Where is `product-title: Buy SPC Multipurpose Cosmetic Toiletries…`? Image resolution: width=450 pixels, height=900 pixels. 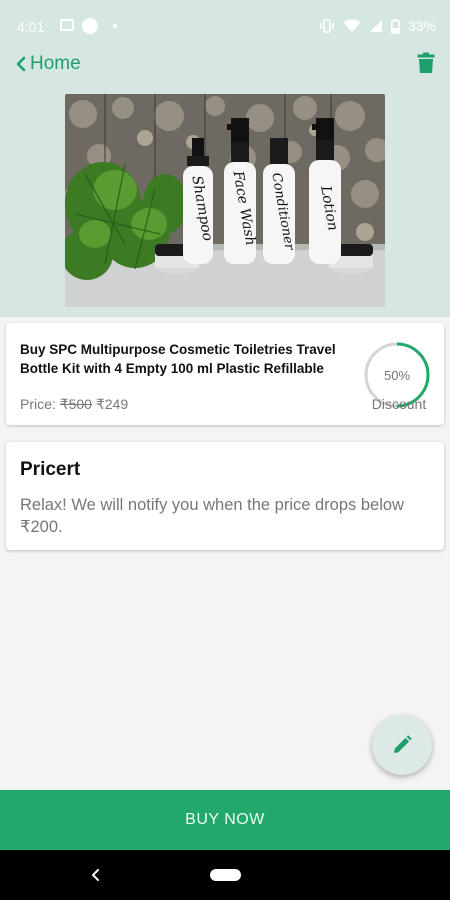 product-title: Buy SPC Multipurpose Cosmetic Toiletries… is located at coordinates (178, 359).